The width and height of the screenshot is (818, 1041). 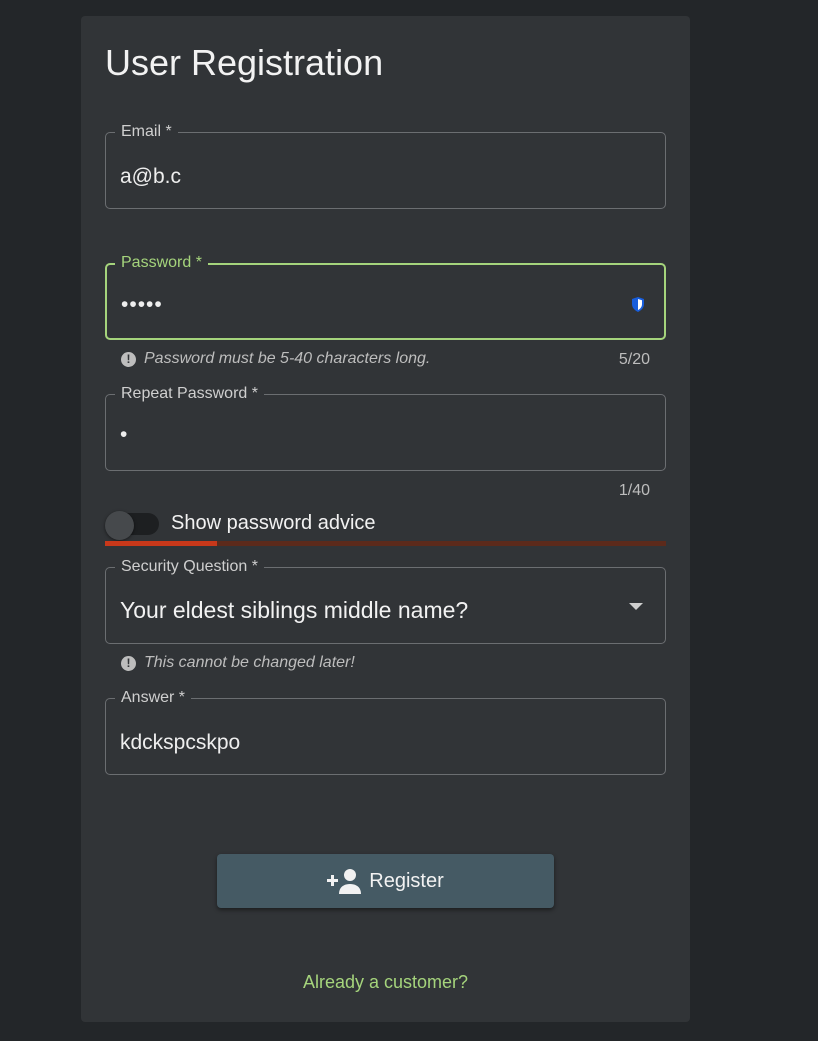 I want to click on person-add-icon, so click(x=344, y=881).